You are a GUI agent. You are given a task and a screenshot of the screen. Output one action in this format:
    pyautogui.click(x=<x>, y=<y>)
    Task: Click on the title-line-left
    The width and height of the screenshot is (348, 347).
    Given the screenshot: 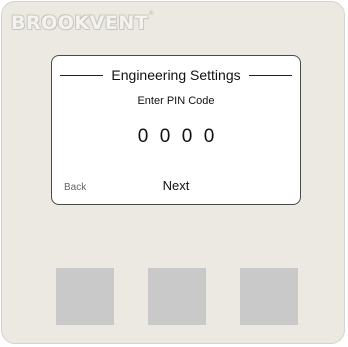 What is the action you would take?
    pyautogui.click(x=82, y=75)
    